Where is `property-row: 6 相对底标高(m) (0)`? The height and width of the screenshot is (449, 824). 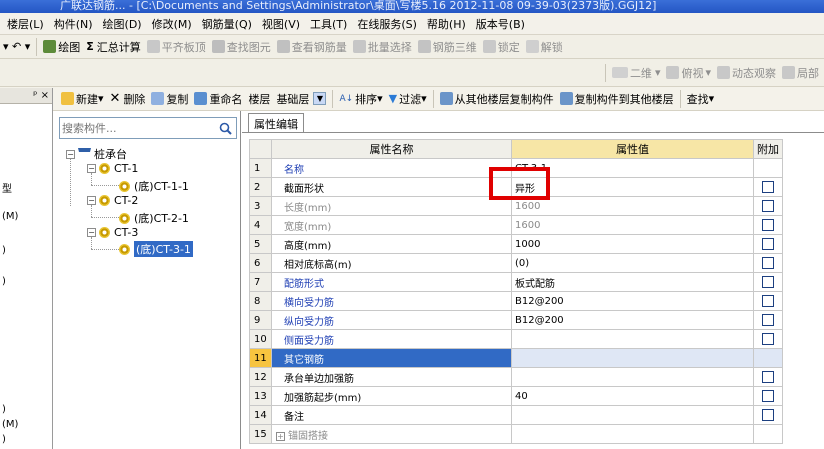
property-row: 6 相对底标高(m) (0) is located at coordinates (516, 263).